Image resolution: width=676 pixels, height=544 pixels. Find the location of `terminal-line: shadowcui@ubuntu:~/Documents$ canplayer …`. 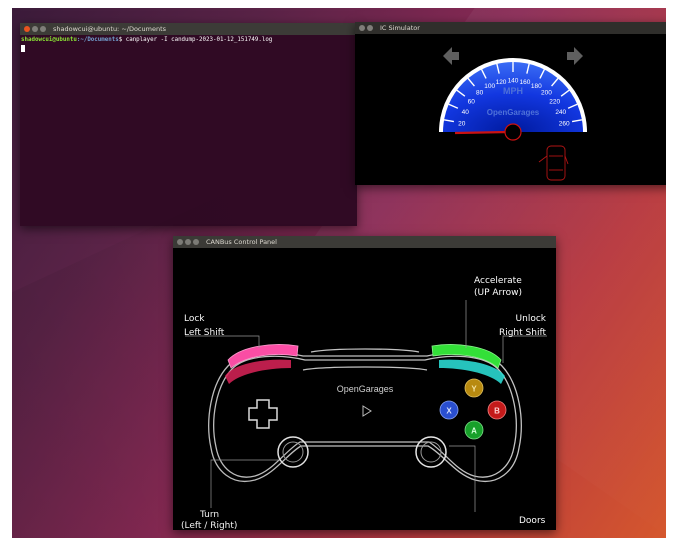

terminal-line: shadowcui@ubuntu:~/Documents$ canplayer … is located at coordinates (188, 40).